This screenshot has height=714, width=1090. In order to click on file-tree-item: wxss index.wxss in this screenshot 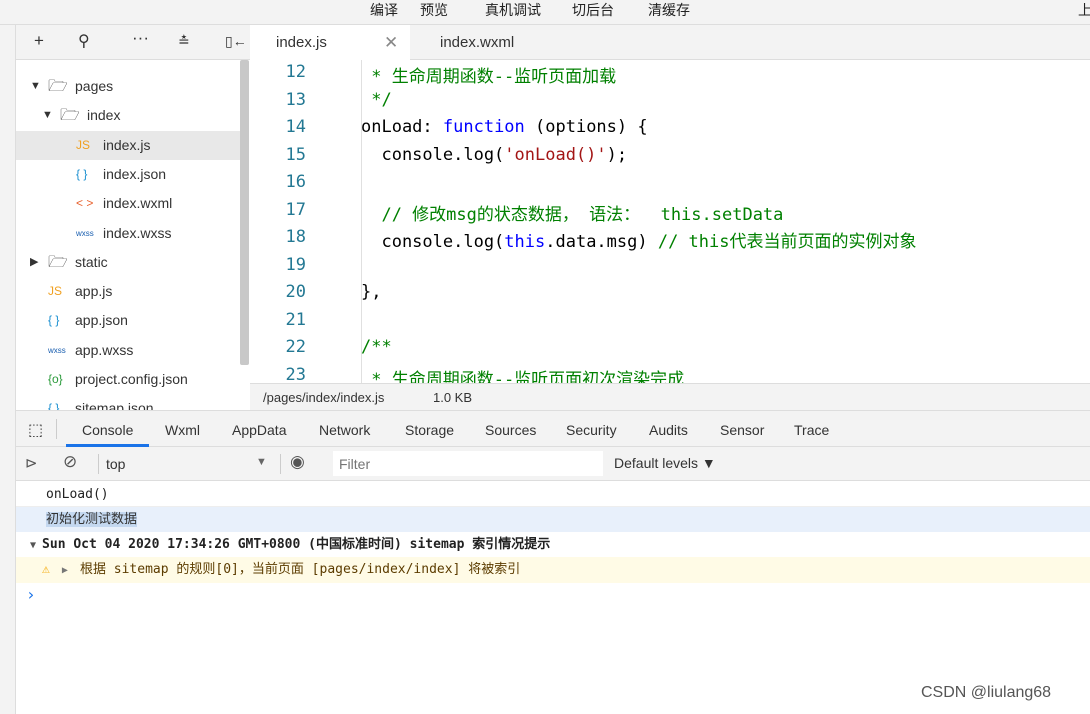, I will do `click(128, 233)`.